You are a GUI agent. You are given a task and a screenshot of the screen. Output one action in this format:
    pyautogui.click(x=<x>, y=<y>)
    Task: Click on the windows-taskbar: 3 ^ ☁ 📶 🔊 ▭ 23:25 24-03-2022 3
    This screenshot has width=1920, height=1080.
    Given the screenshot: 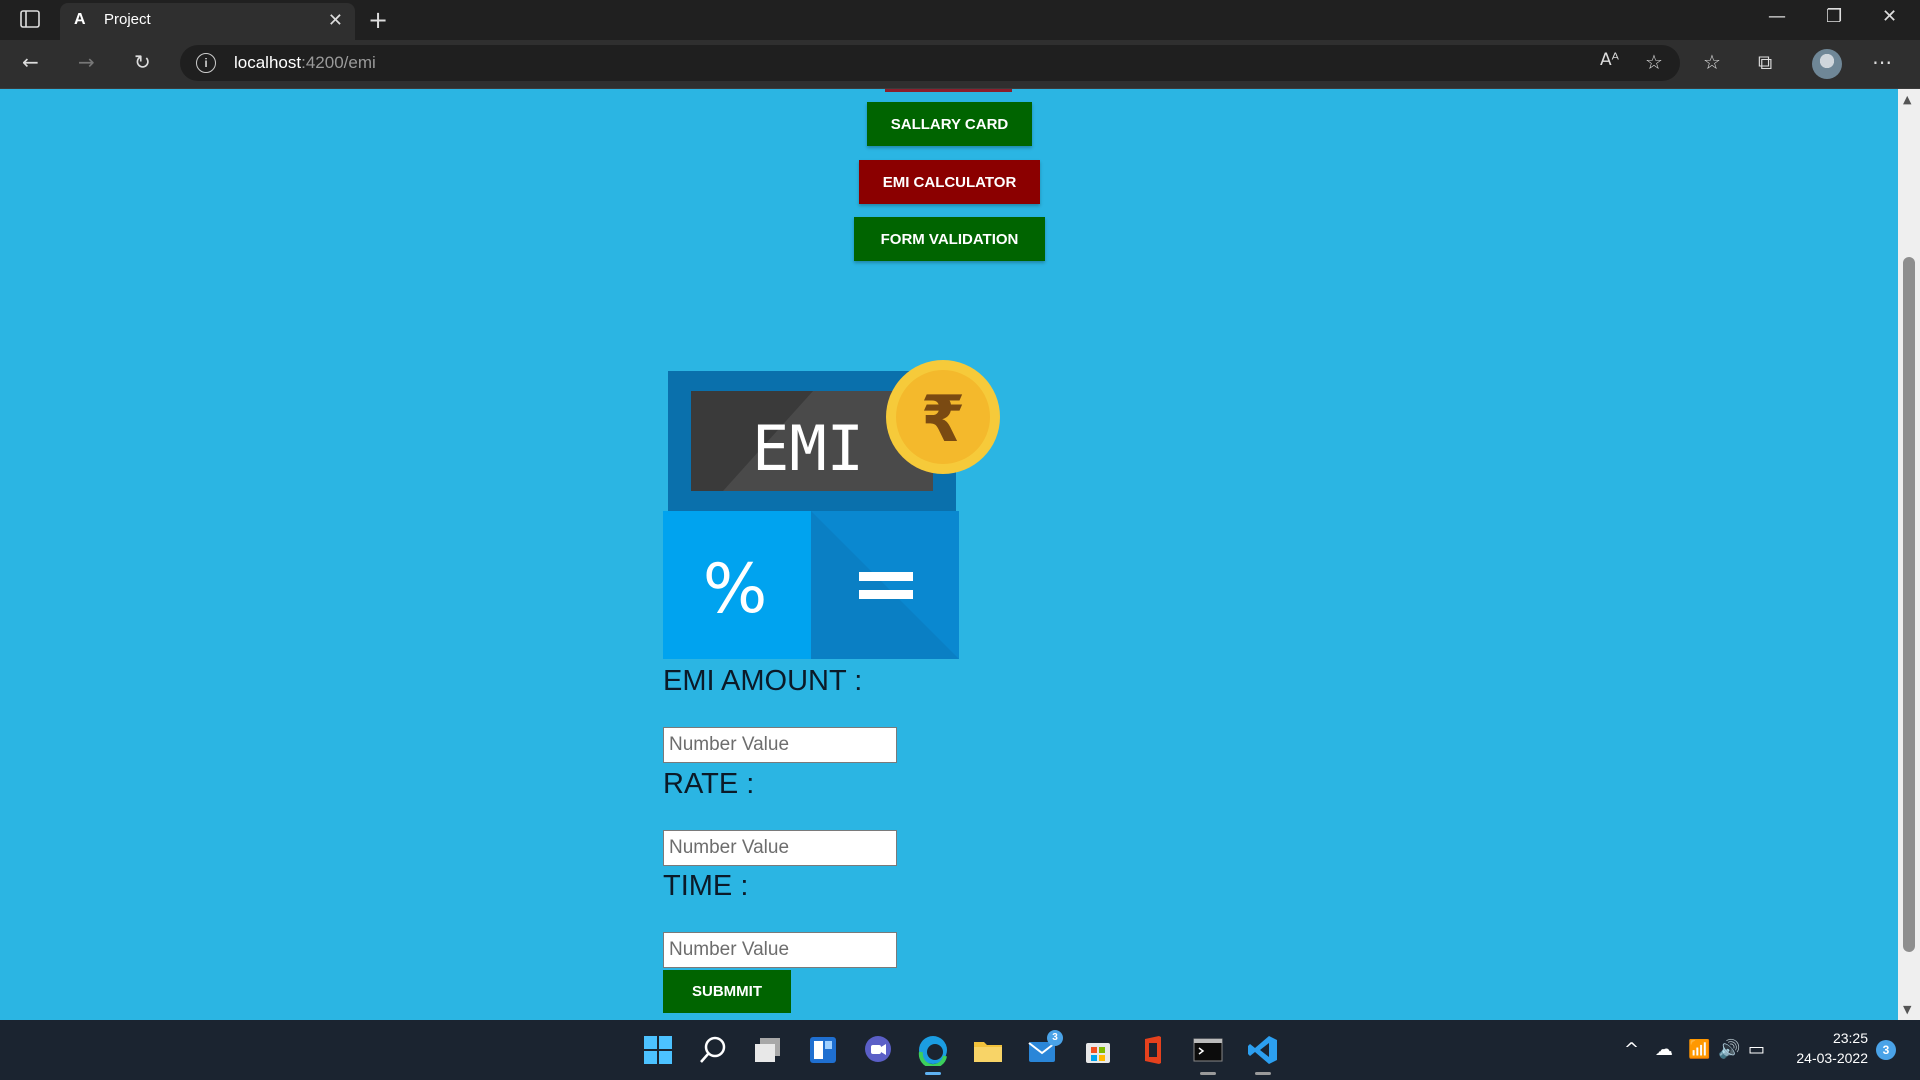 What is the action you would take?
    pyautogui.click(x=960, y=1050)
    